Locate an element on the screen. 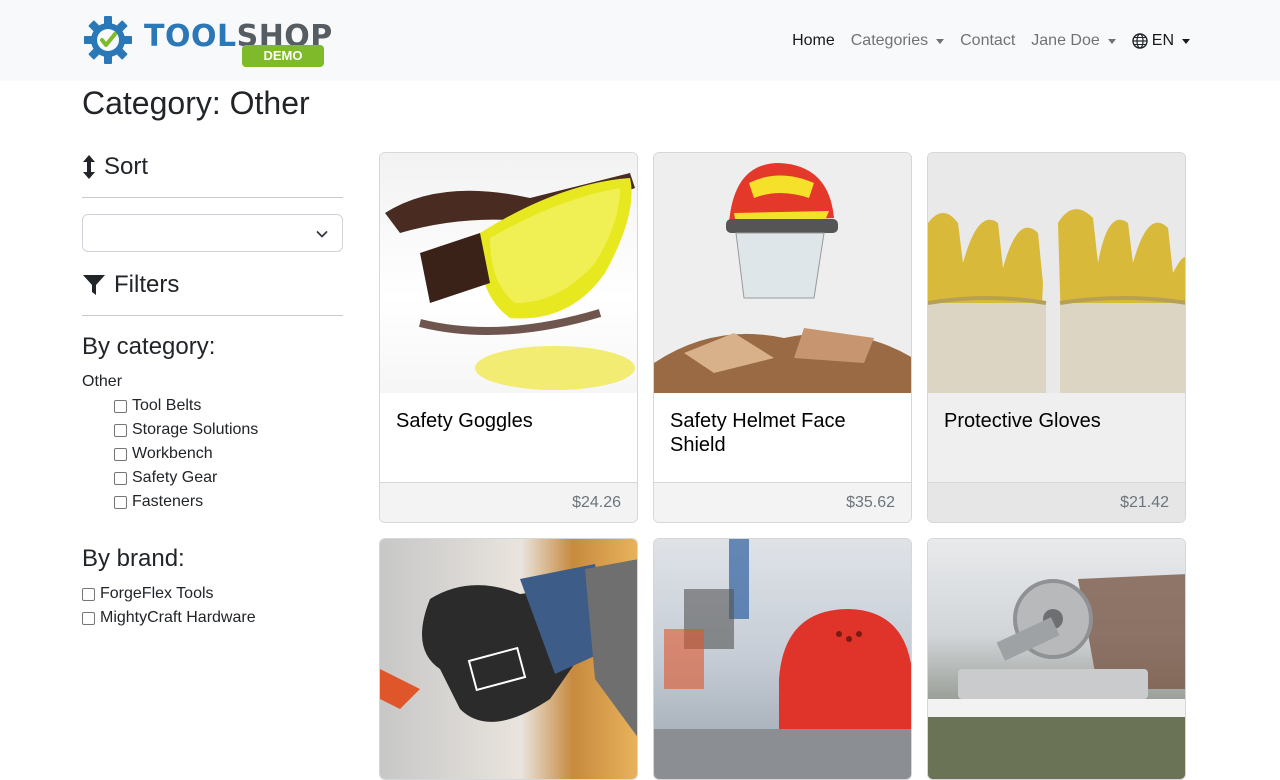 The width and height of the screenshot is (1280, 780). nav-categories-dropdown: Categories is located at coordinates (897, 41).